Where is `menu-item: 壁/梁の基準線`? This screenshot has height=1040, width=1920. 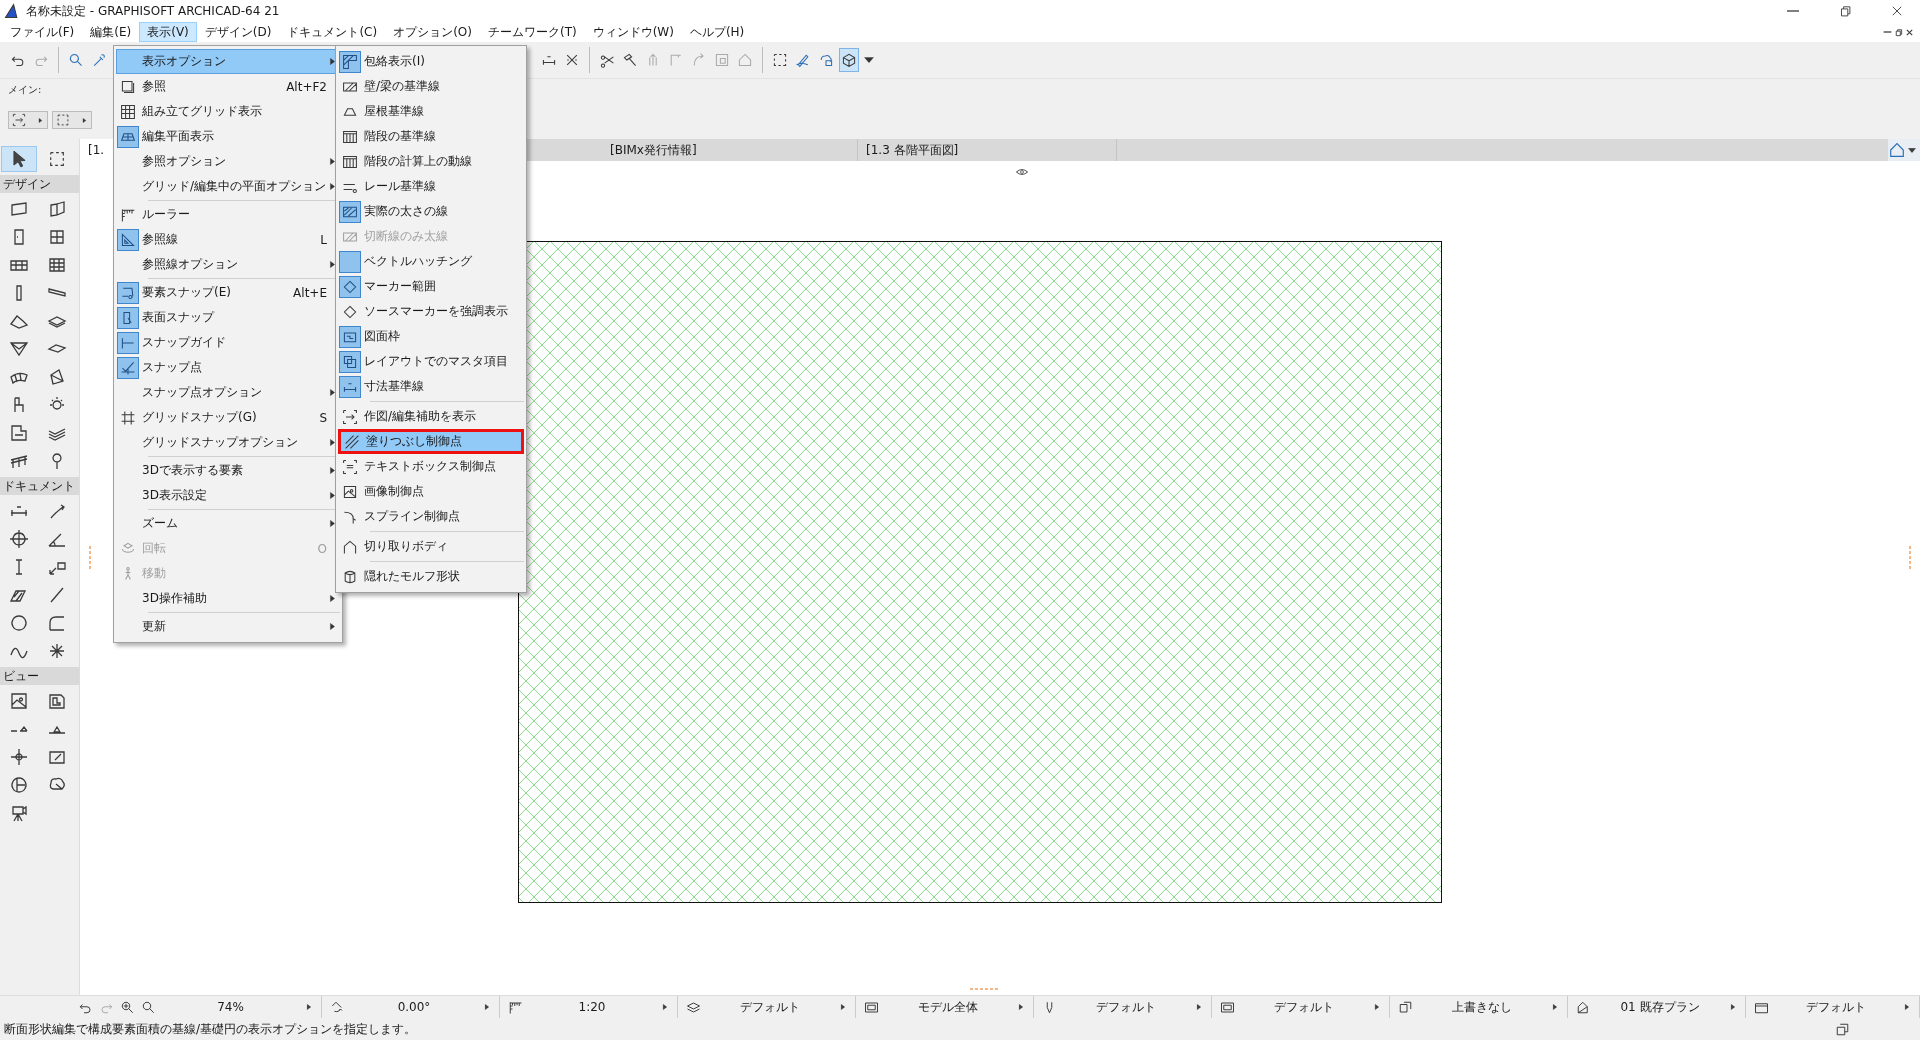
menu-item: 壁/梁の基準線 is located at coordinates (431, 86).